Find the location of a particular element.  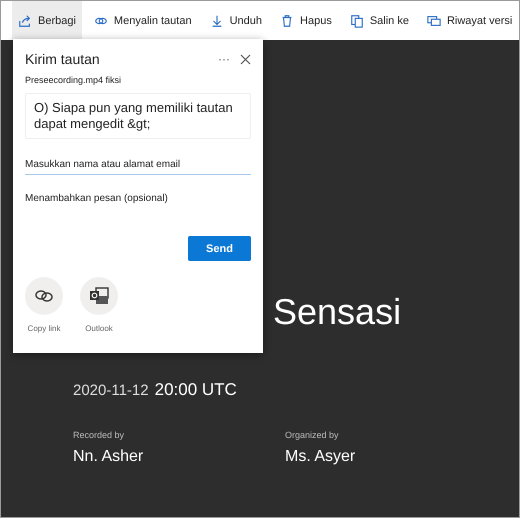

close-button is located at coordinates (245, 59).